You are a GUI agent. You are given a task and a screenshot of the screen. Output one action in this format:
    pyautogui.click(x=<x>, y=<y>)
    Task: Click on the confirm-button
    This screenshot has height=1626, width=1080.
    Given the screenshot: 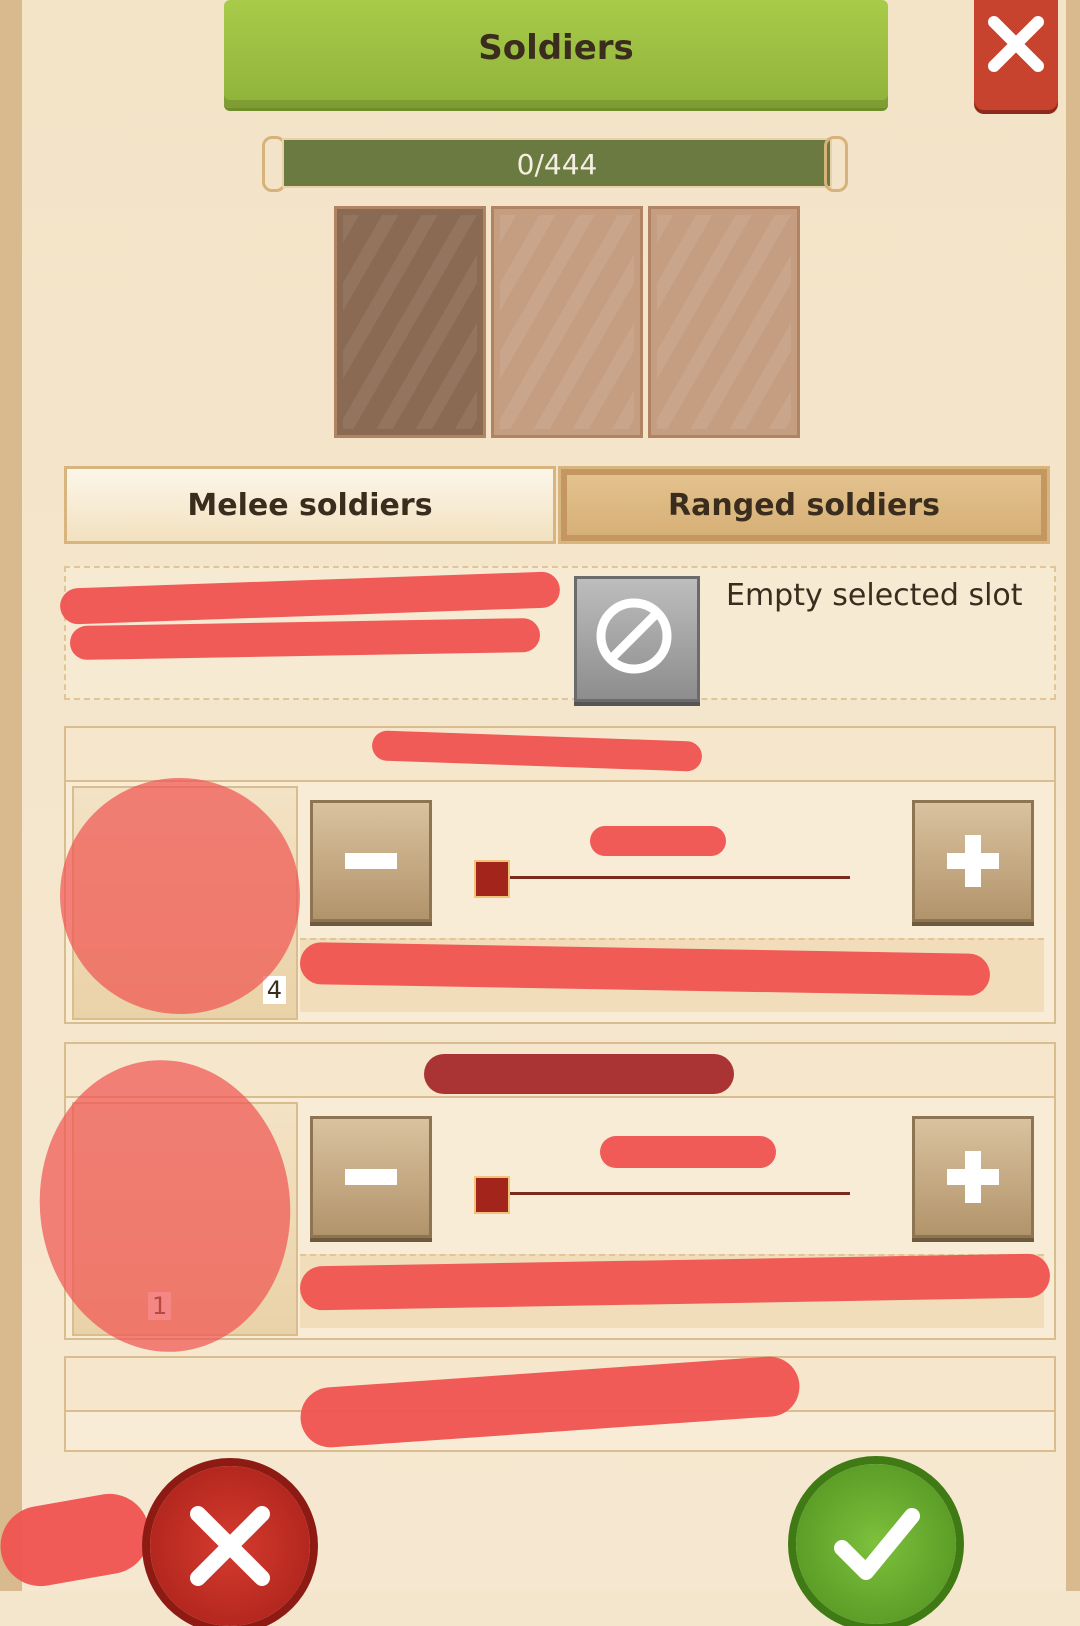 What is the action you would take?
    pyautogui.click(x=876, y=1544)
    